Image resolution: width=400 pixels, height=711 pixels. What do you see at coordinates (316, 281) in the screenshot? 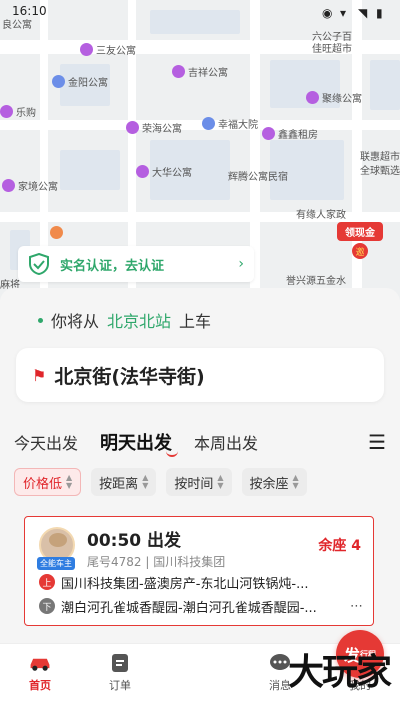
I see `poi-label: 誉兴源五金水` at bounding box center [316, 281].